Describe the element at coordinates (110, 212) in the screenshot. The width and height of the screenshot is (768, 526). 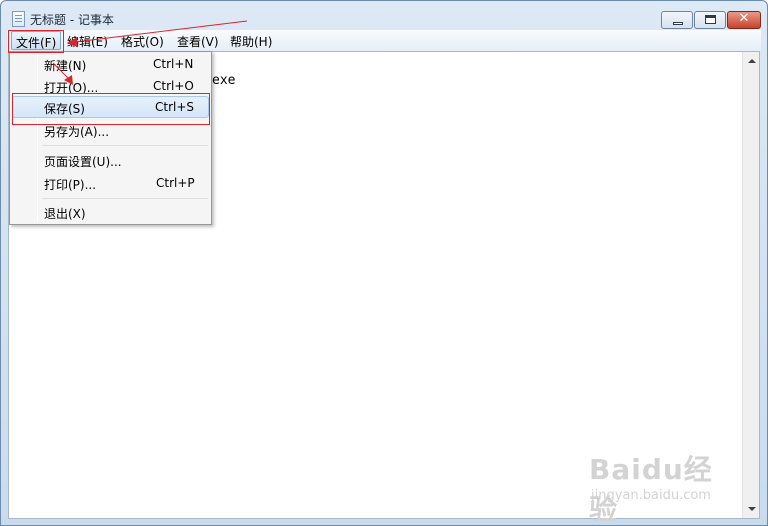
I see `menu-item-exit: 退出(X)` at that location.